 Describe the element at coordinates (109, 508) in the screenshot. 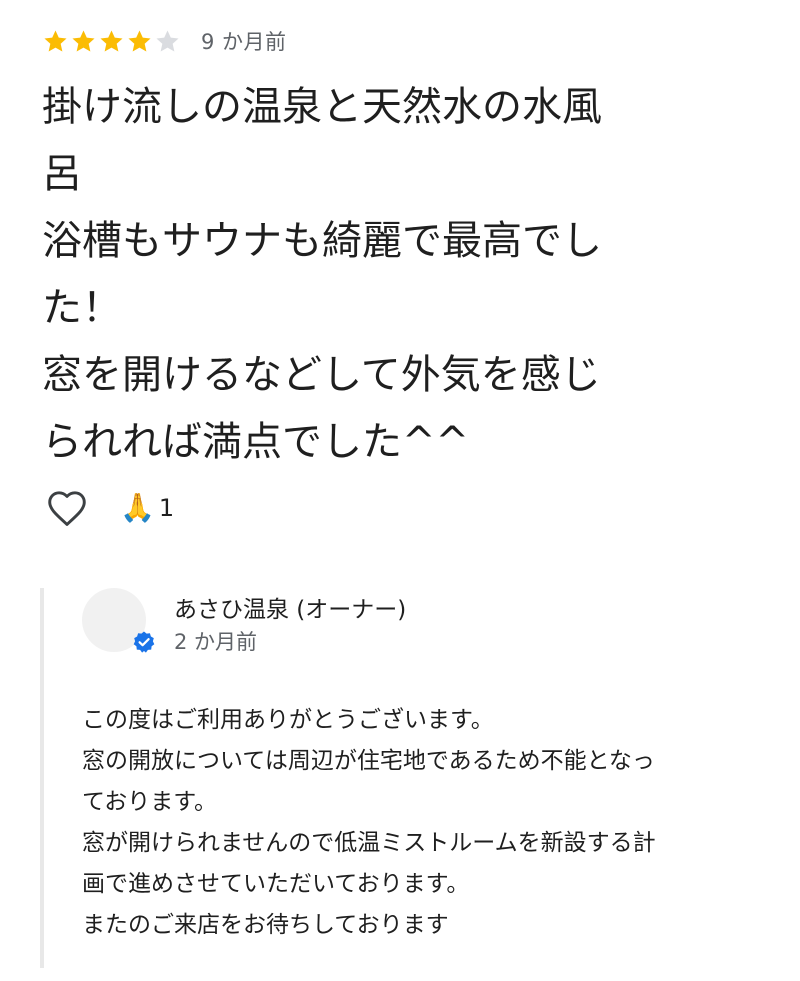

I see `review-actions: 🙏 1` at that location.